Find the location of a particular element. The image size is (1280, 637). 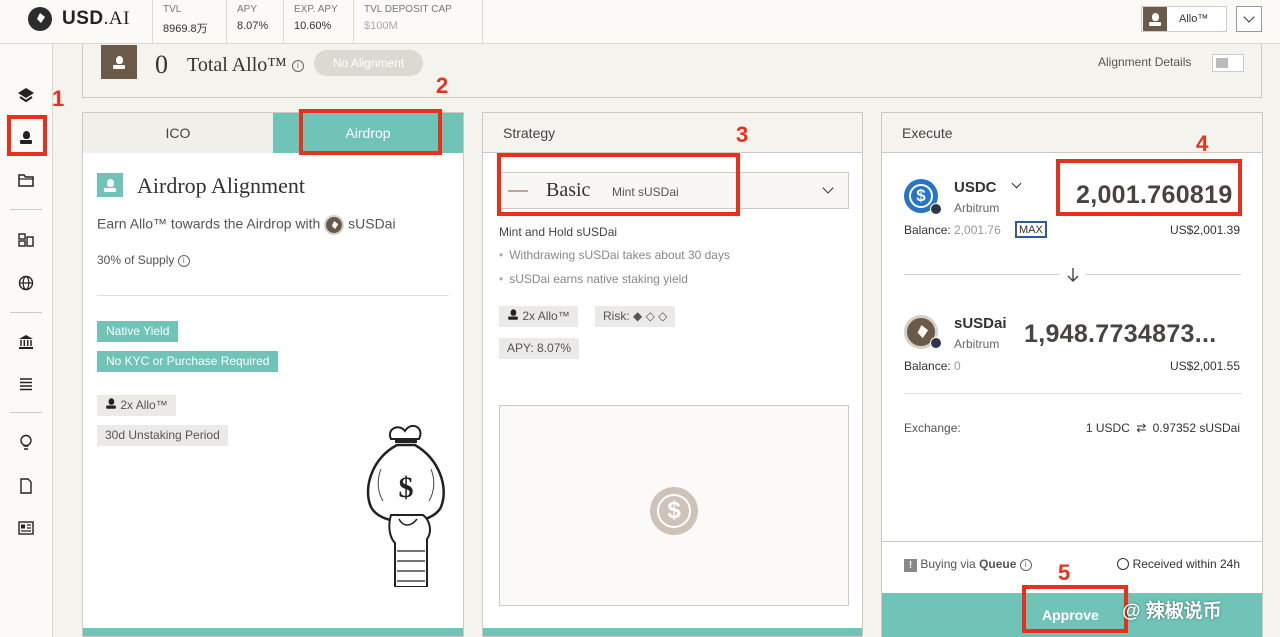

globe-icon is located at coordinates (26, 283).